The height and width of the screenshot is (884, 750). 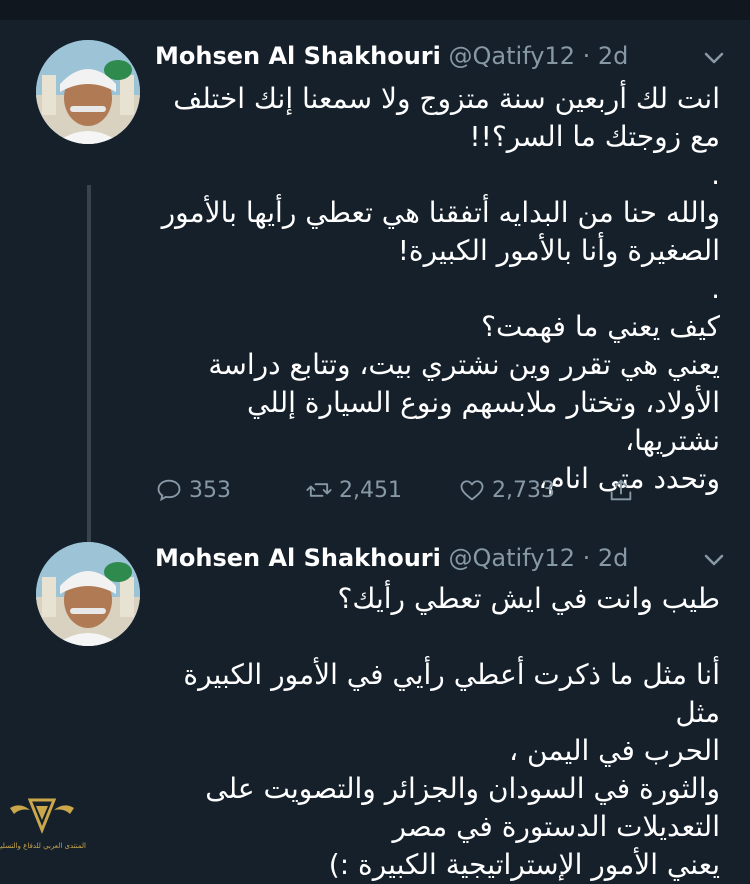 What do you see at coordinates (210, 490) in the screenshot?
I see `reply-count: 353` at bounding box center [210, 490].